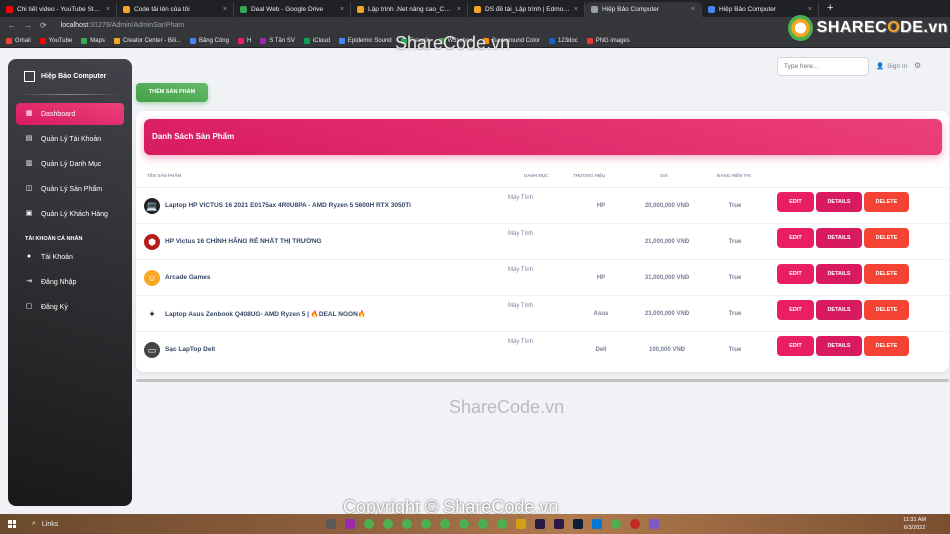 Image resolution: width=950 pixels, height=534 pixels. Describe the element at coordinates (542, 380) in the screenshot. I see `horizontal-scrollbar` at that location.